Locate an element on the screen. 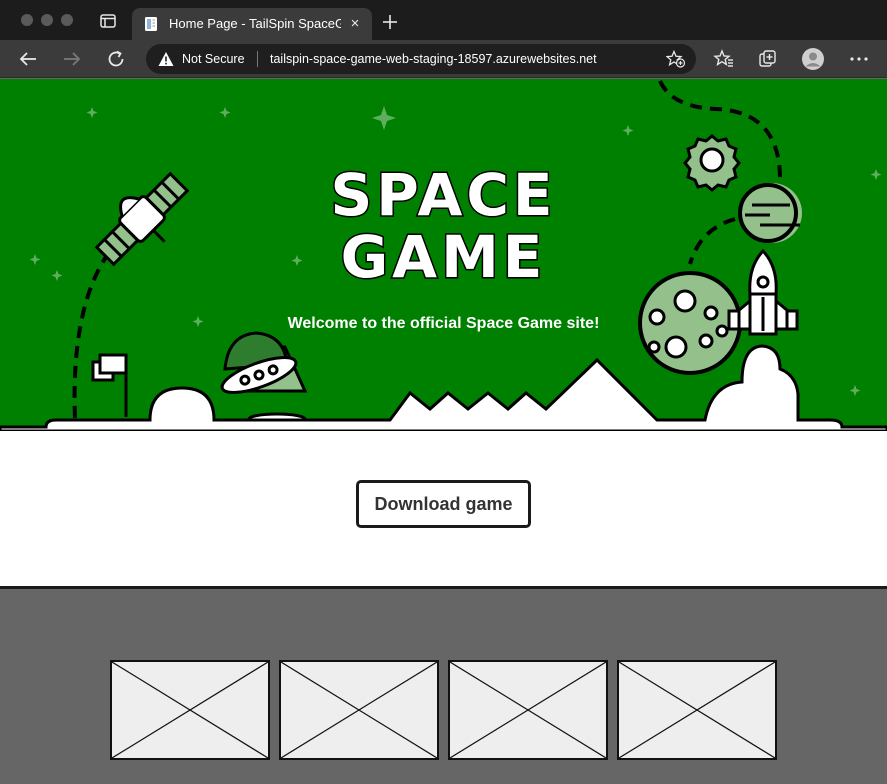 The width and height of the screenshot is (887, 784). collections-icon is located at coordinates (768, 59).